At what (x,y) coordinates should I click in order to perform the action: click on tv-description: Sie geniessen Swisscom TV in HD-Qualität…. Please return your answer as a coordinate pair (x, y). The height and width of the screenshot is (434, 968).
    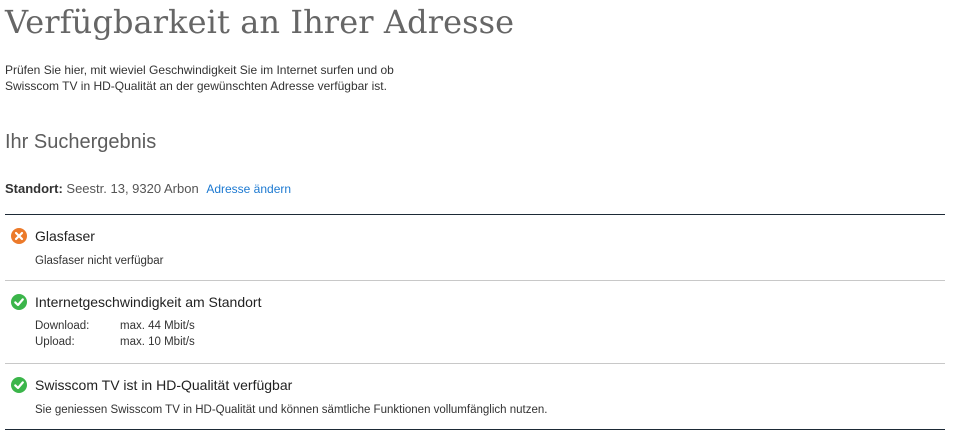
    Looking at the image, I should click on (291, 410).